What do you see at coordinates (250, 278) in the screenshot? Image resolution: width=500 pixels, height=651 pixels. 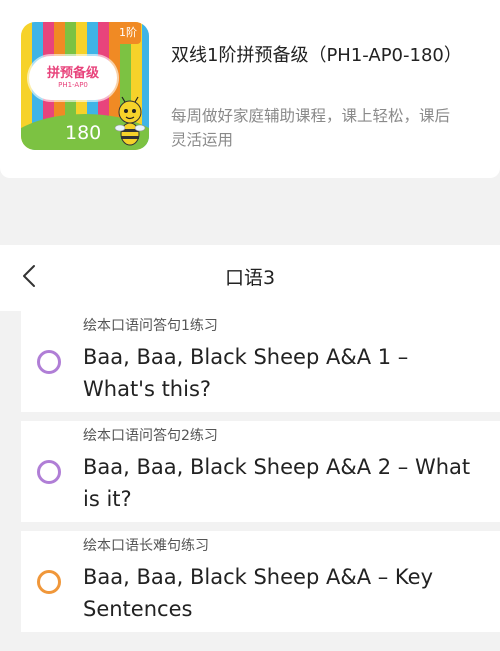 I see `section-title: 口语3` at bounding box center [250, 278].